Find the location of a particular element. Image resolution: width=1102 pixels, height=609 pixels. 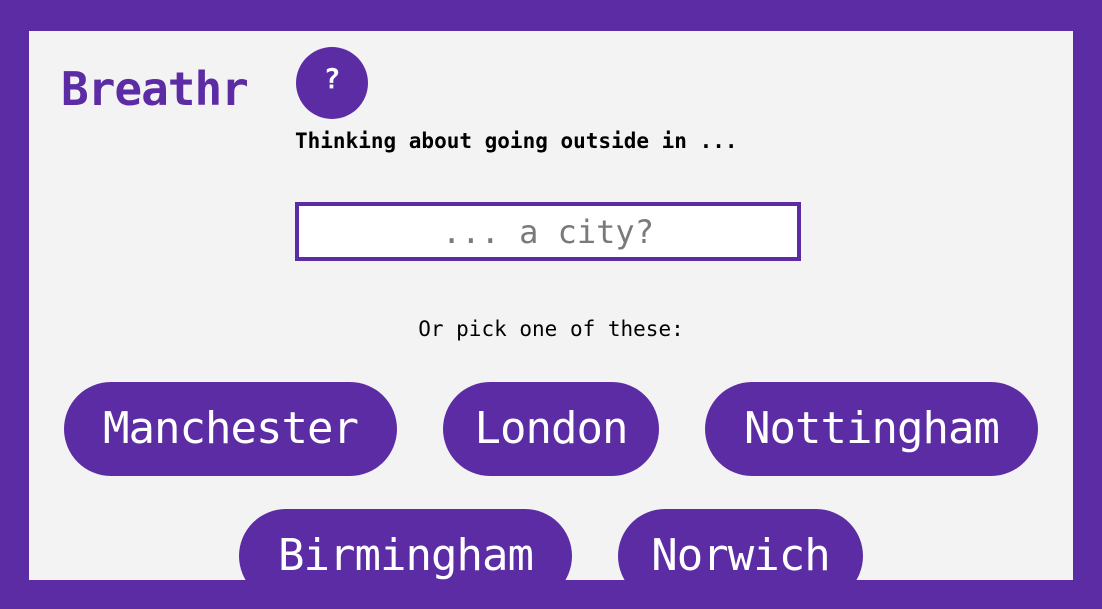

app-logo: Breathr is located at coordinates (155, 89).